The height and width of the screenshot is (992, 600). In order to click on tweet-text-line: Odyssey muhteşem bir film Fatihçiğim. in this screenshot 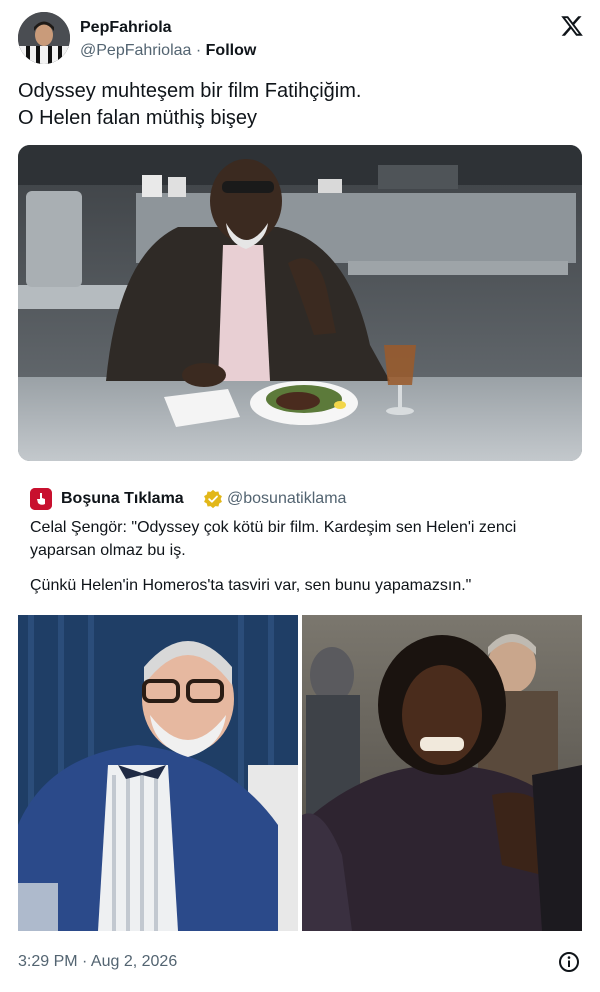, I will do `click(190, 91)`.